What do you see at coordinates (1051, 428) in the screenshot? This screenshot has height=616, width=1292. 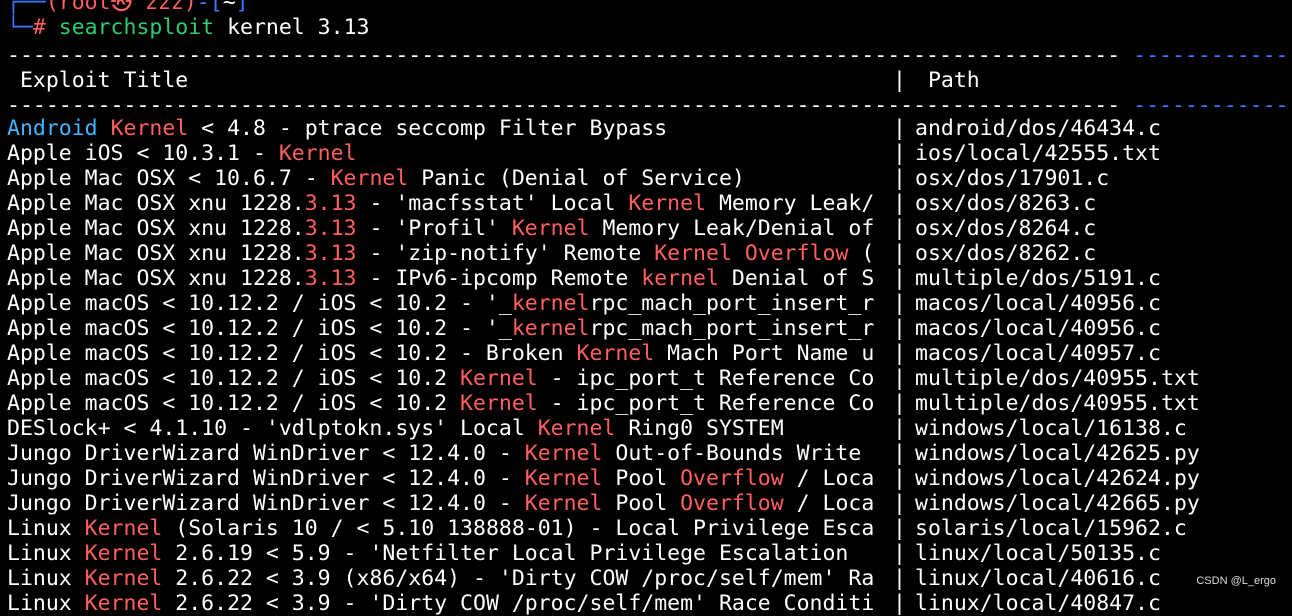 I see `exploit-path: windows/local/16138.c` at bounding box center [1051, 428].